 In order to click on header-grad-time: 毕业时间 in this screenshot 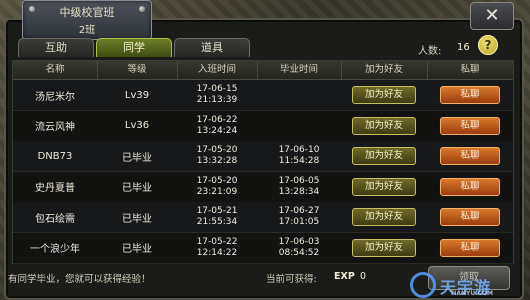, I will do `click(299, 70)`.